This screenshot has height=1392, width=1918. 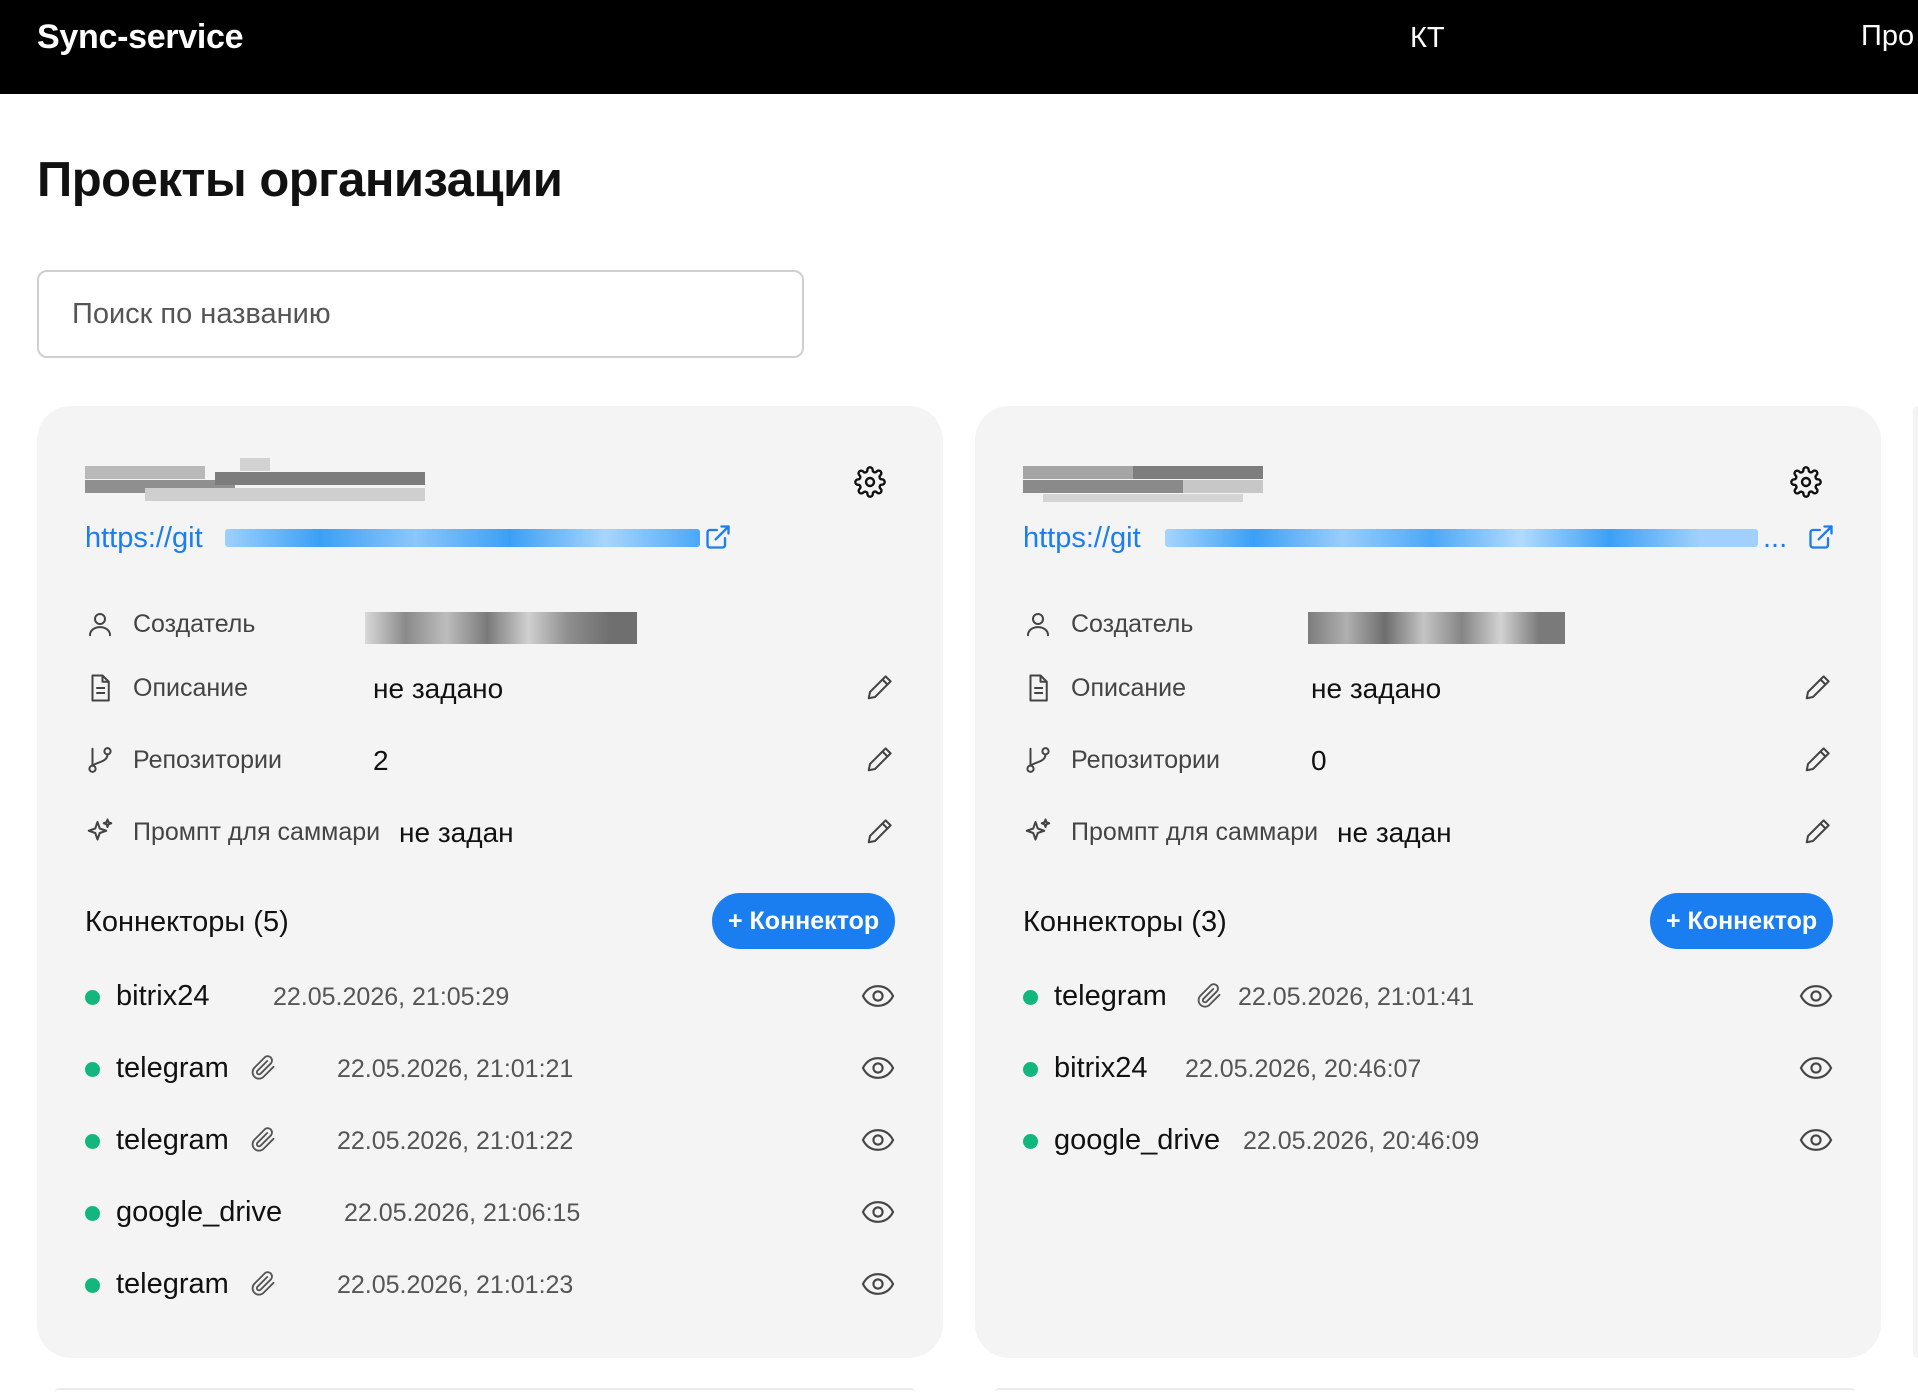 I want to click on connector-item: telegram 22.05.2026, 21:01:41, so click(x=1433, y=998).